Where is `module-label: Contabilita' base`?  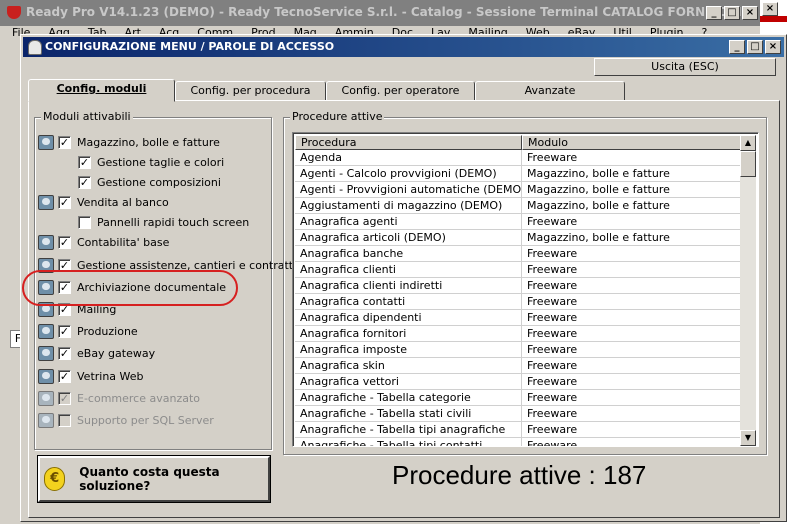
module-label: Contabilita' base is located at coordinates (123, 242).